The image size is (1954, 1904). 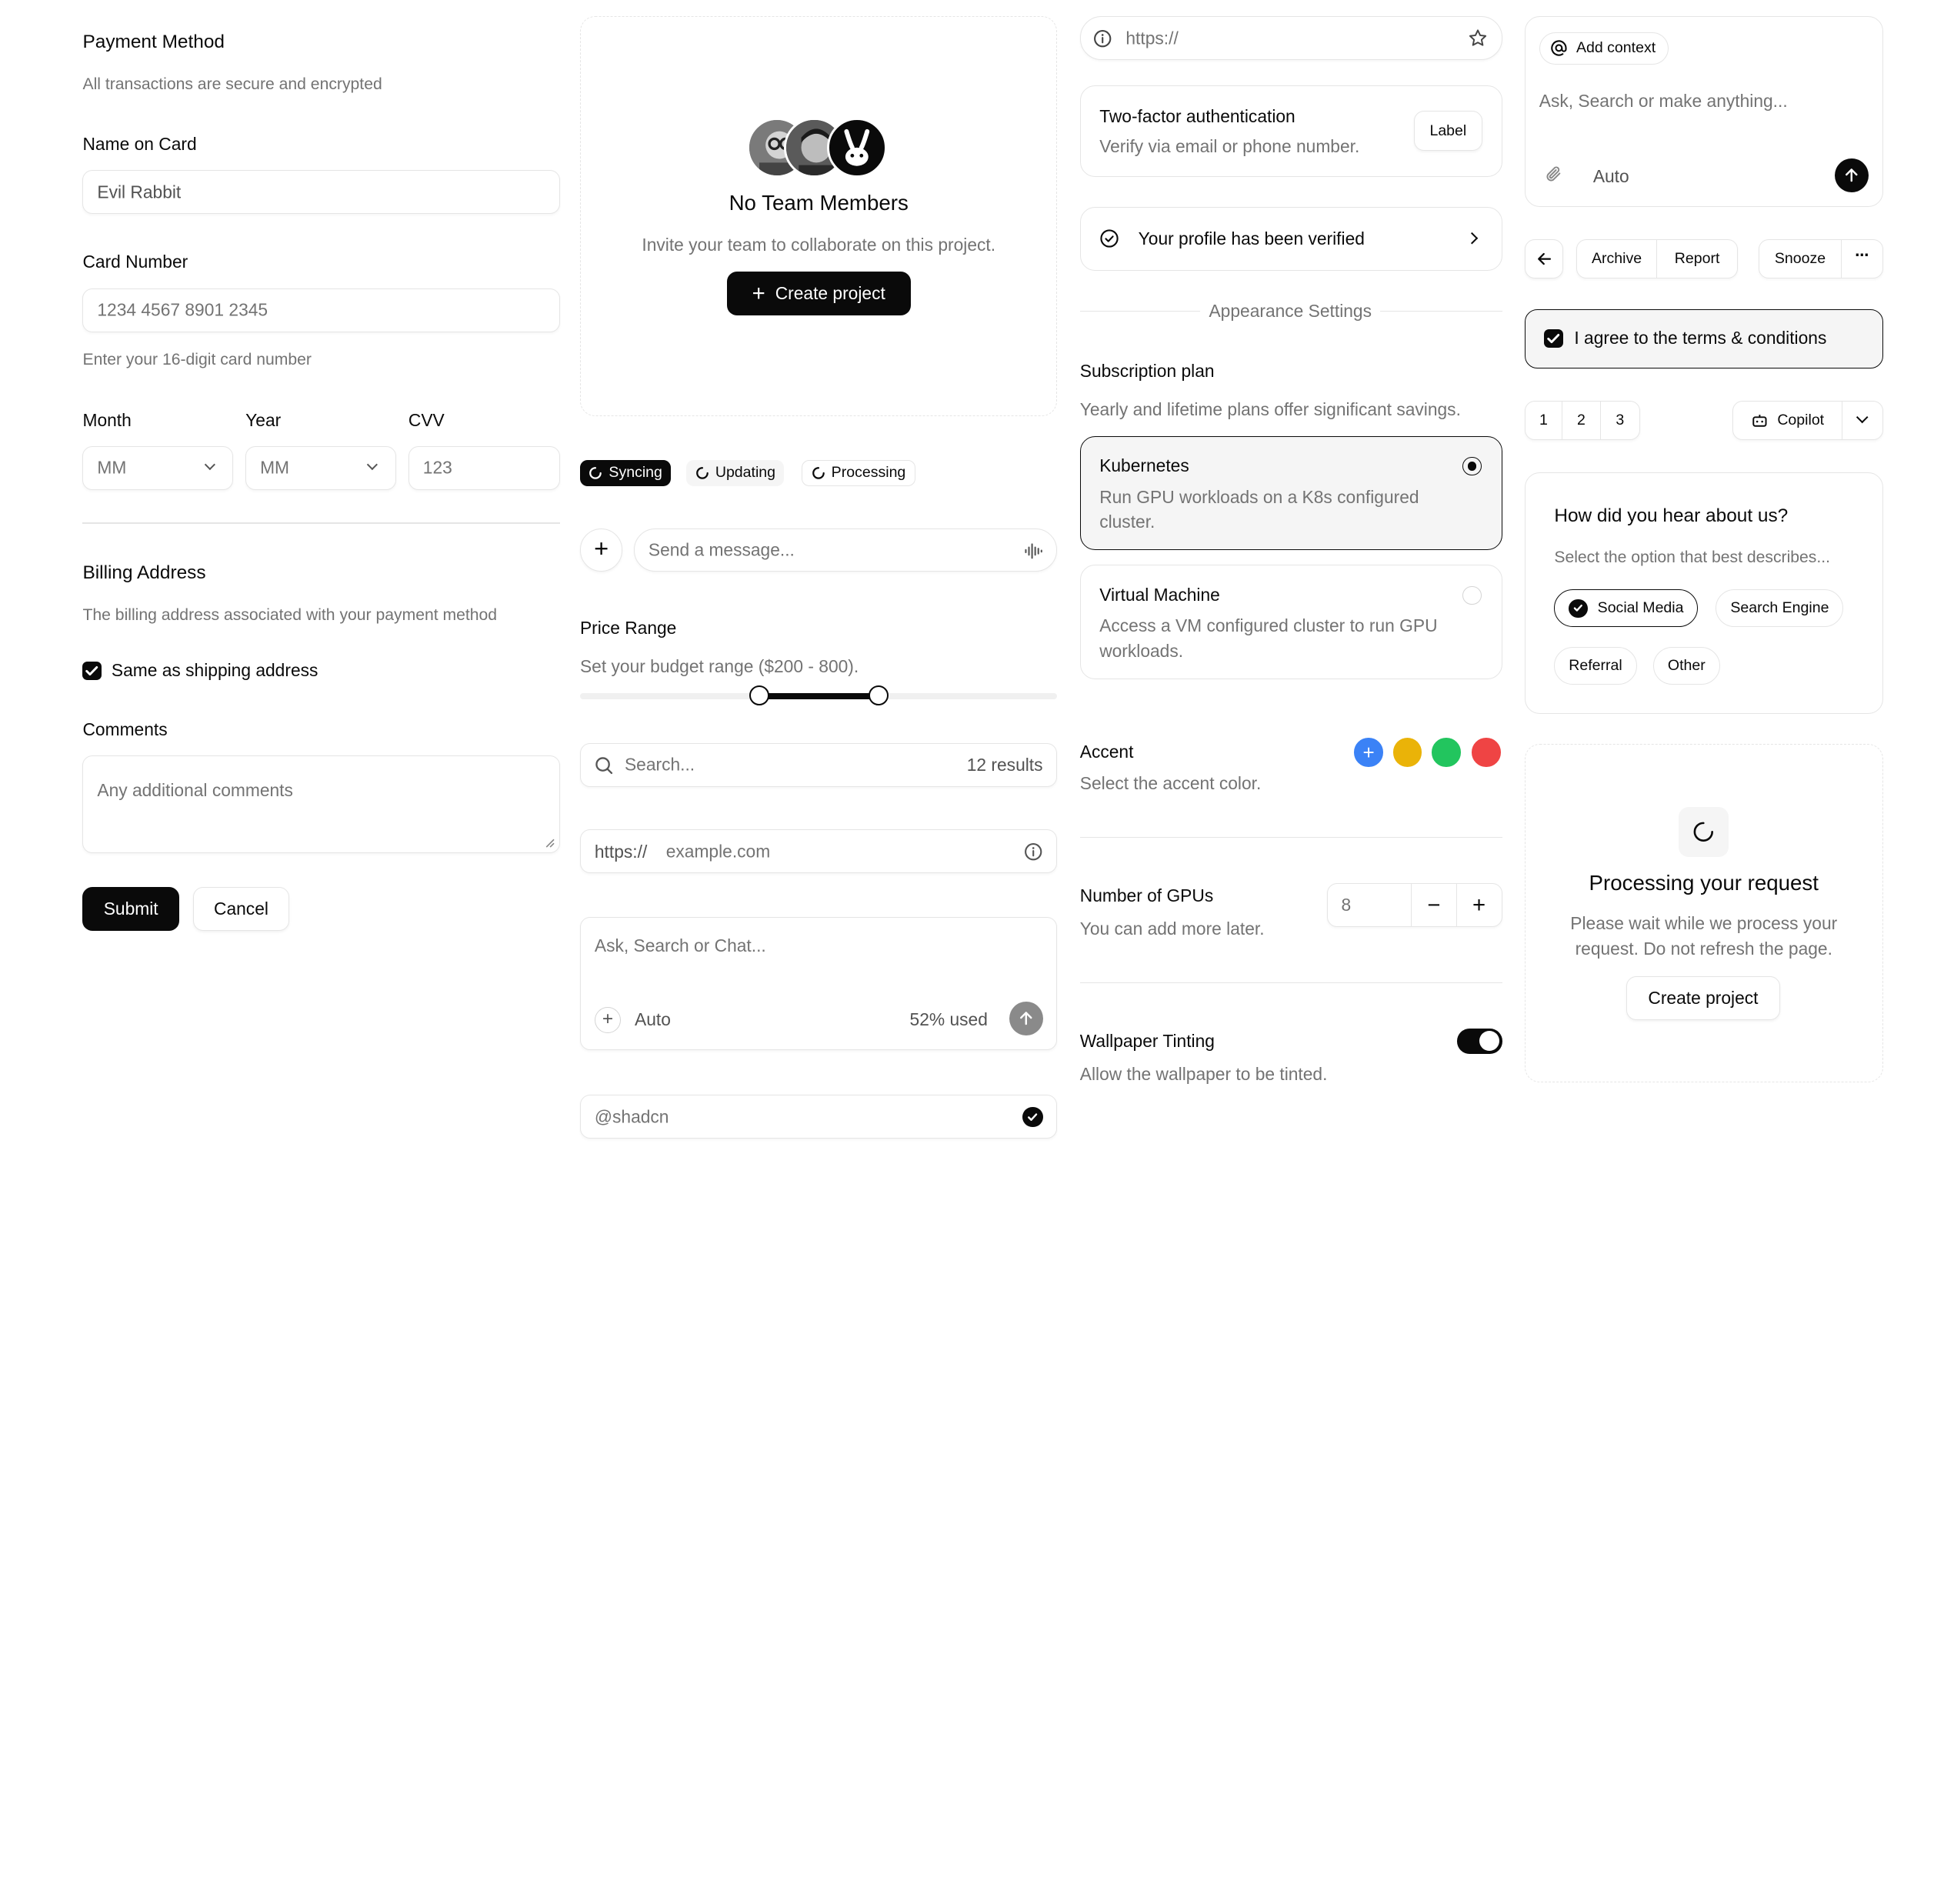 What do you see at coordinates (1578, 608) in the screenshot?
I see `check-circle-icon` at bounding box center [1578, 608].